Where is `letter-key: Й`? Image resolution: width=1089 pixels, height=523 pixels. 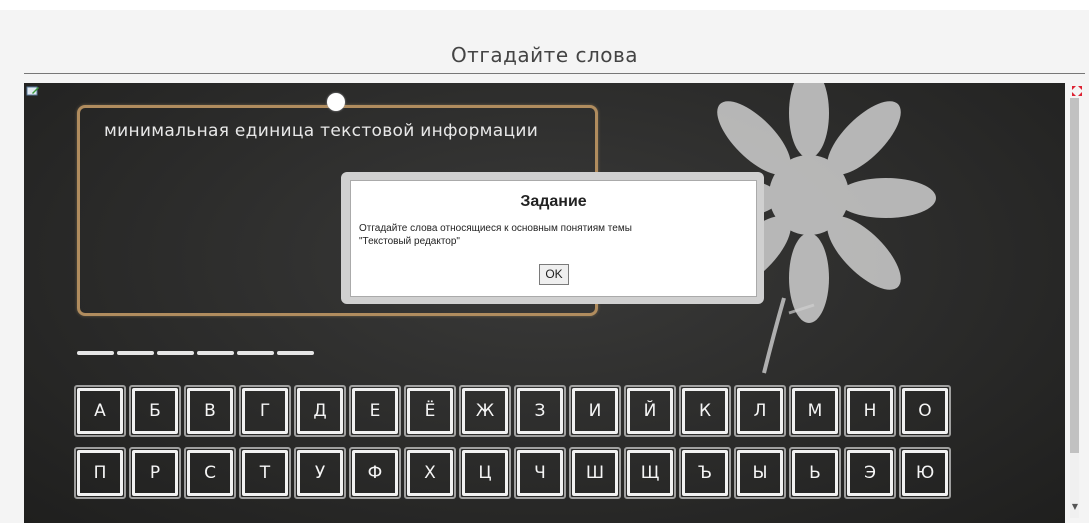 letter-key: Й is located at coordinates (650, 411).